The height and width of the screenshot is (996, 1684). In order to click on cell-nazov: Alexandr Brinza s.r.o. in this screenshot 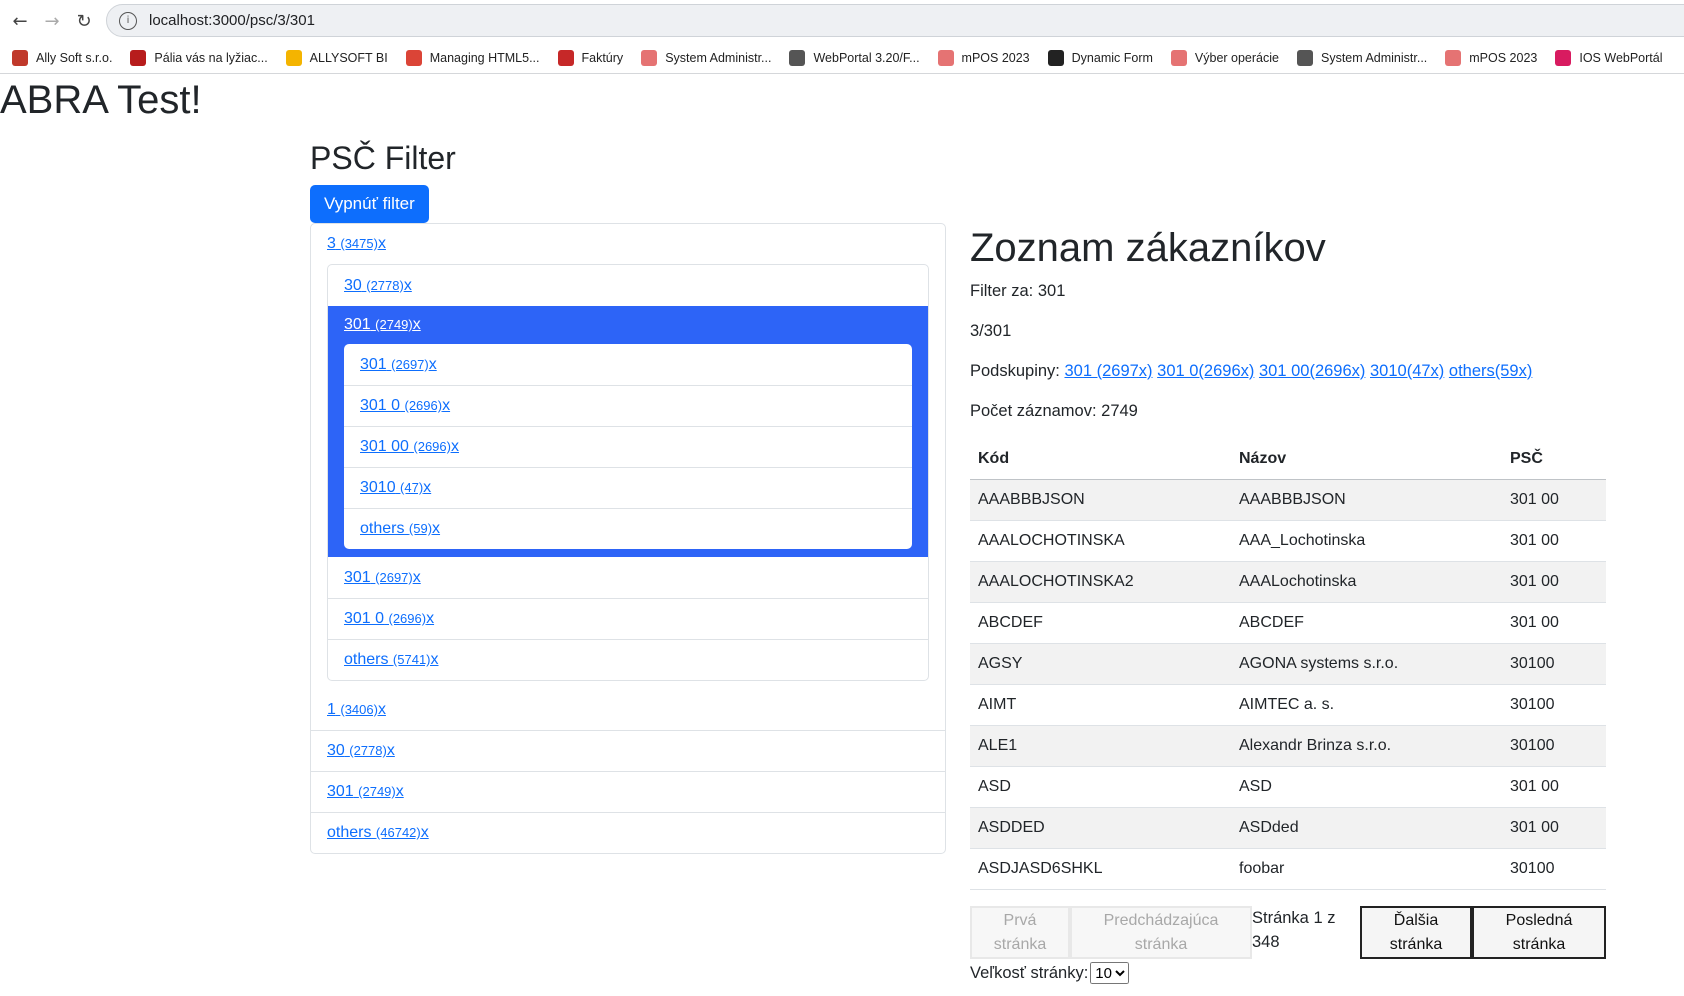, I will do `click(1366, 746)`.